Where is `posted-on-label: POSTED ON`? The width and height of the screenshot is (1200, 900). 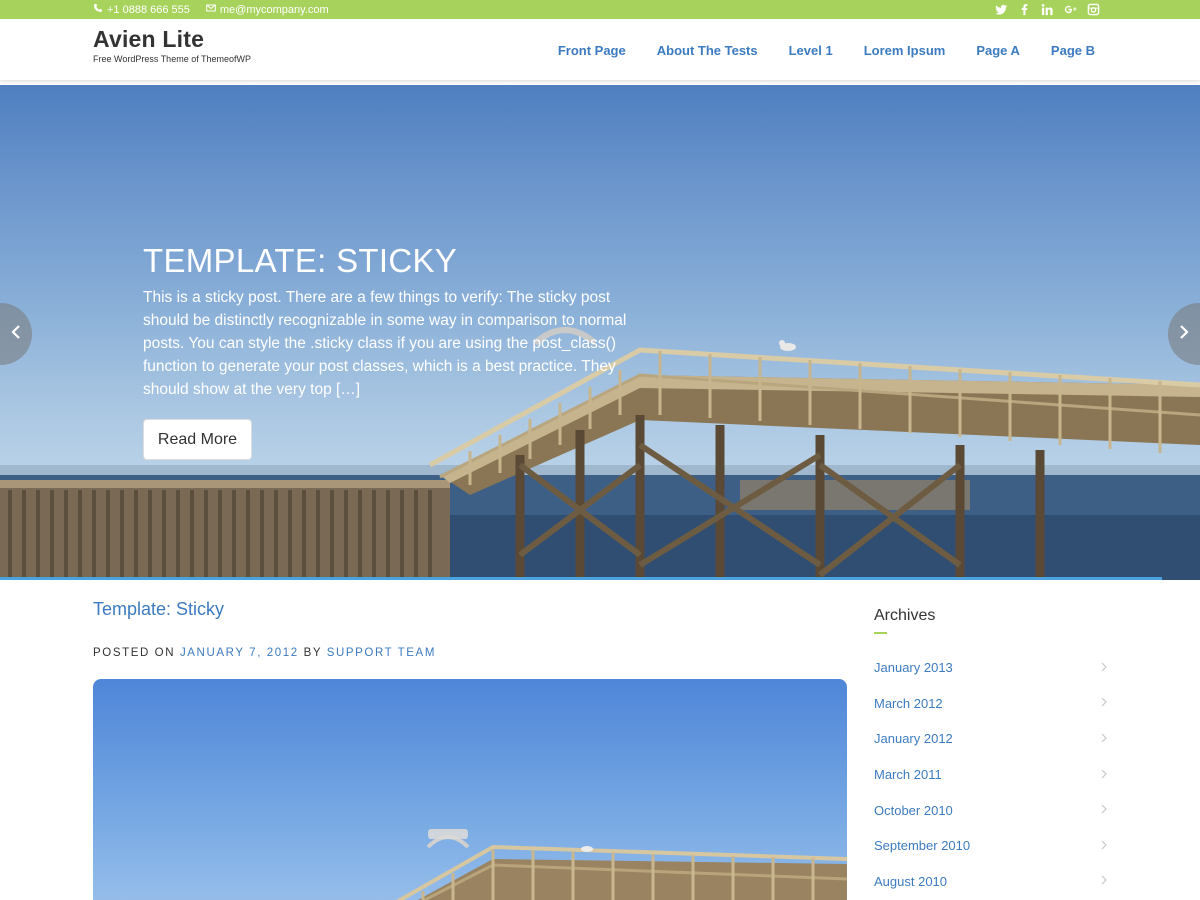
posted-on-label: POSTED ON is located at coordinates (134, 653).